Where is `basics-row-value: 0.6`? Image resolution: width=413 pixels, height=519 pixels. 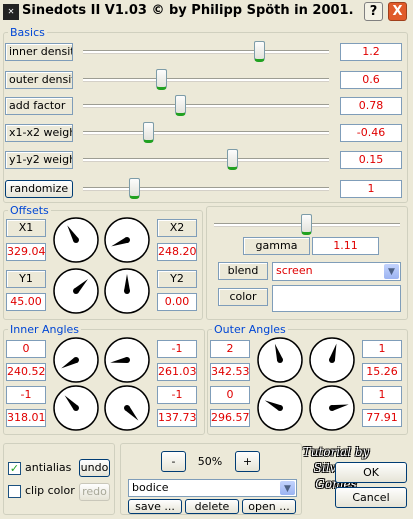
basics-row-value: 0.6 is located at coordinates (371, 80).